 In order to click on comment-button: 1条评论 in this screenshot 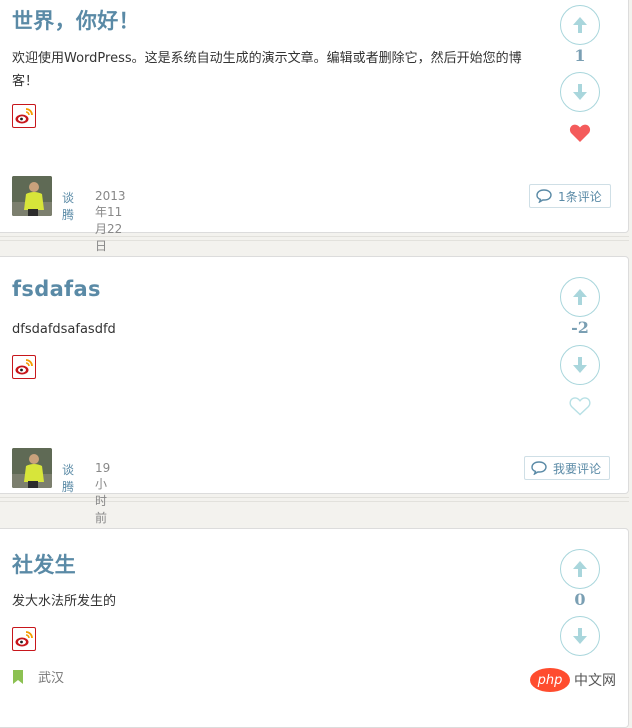, I will do `click(570, 196)`.